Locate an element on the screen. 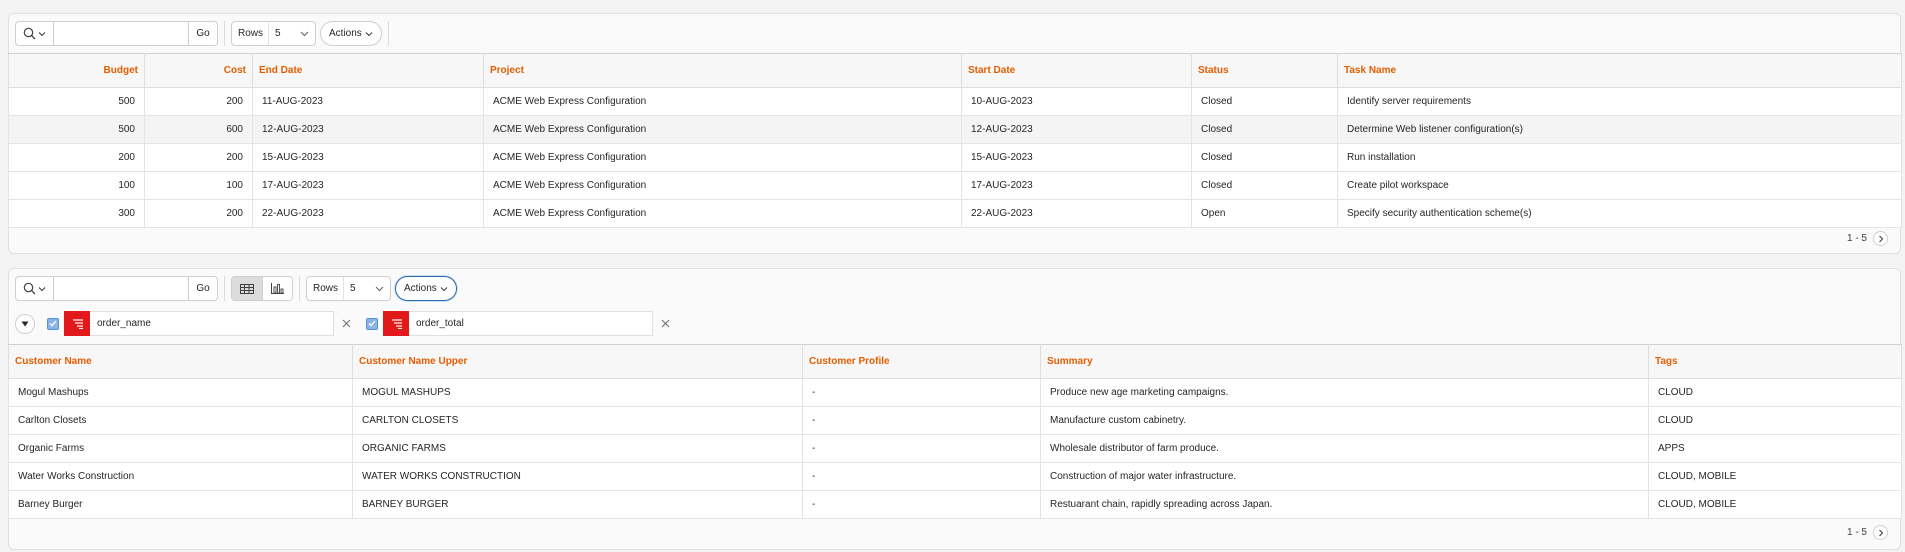 This screenshot has height=552, width=1905. filter-badge is located at coordinates (77, 323).